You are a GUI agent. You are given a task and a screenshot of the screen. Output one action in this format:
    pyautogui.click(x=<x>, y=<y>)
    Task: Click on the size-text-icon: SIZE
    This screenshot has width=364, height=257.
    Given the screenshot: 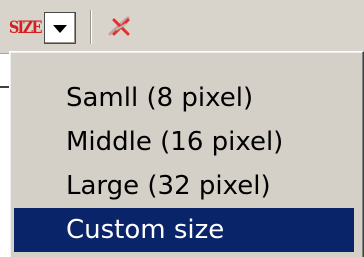 What is the action you would take?
    pyautogui.click(x=26, y=28)
    